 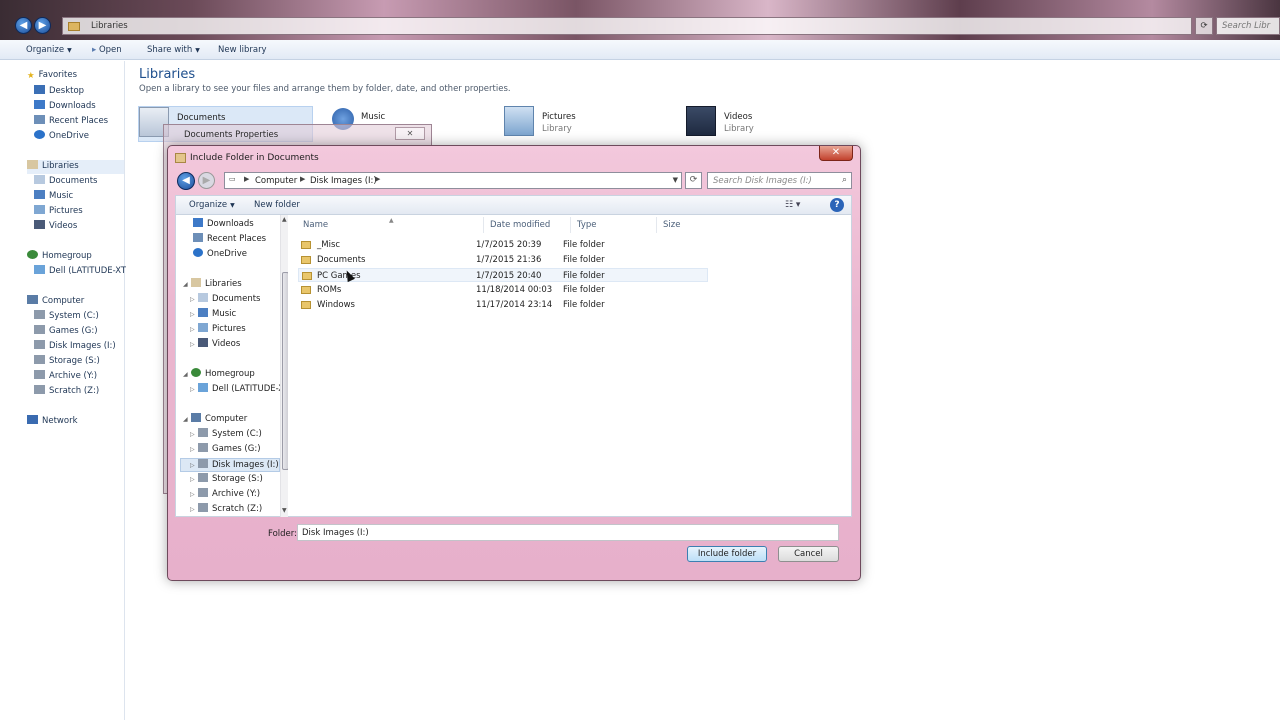 I want to click on dialog-forward-button: ▶, so click(x=206, y=180).